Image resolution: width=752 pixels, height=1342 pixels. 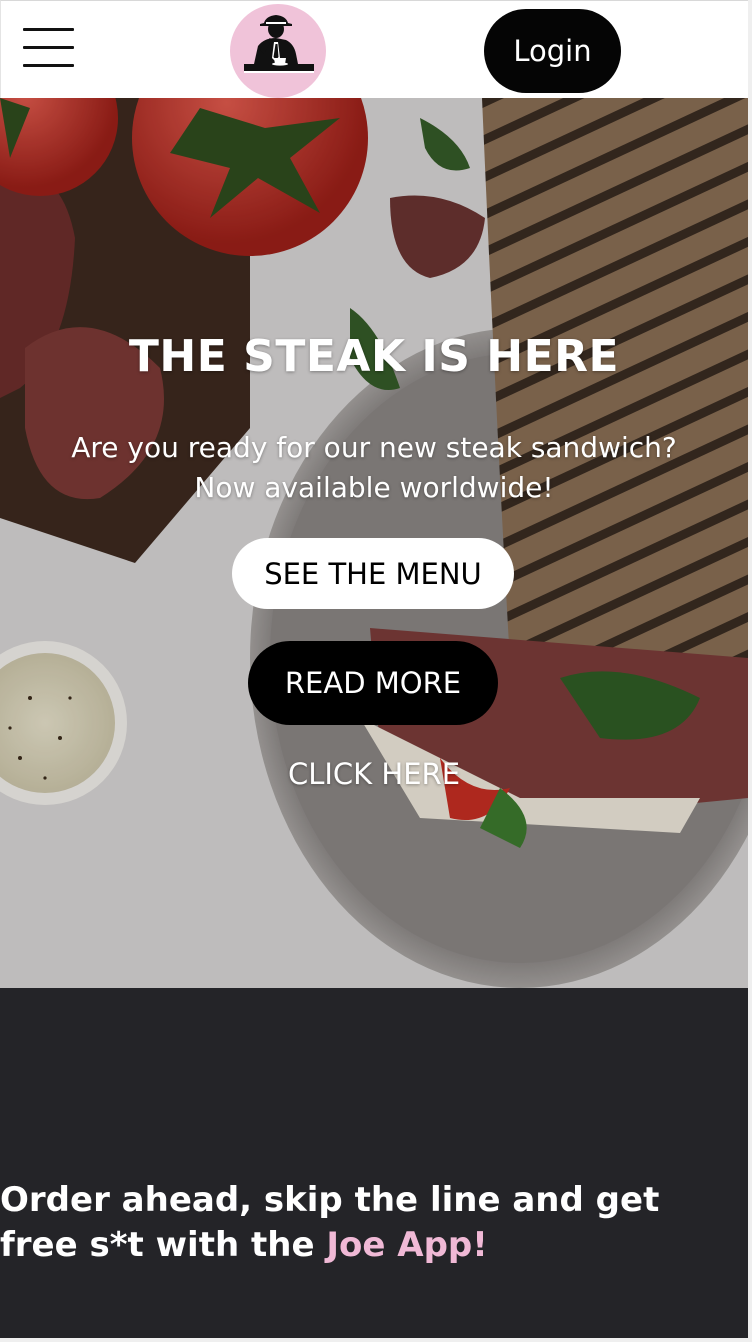 I want to click on login-button: Login, so click(x=552, y=51).